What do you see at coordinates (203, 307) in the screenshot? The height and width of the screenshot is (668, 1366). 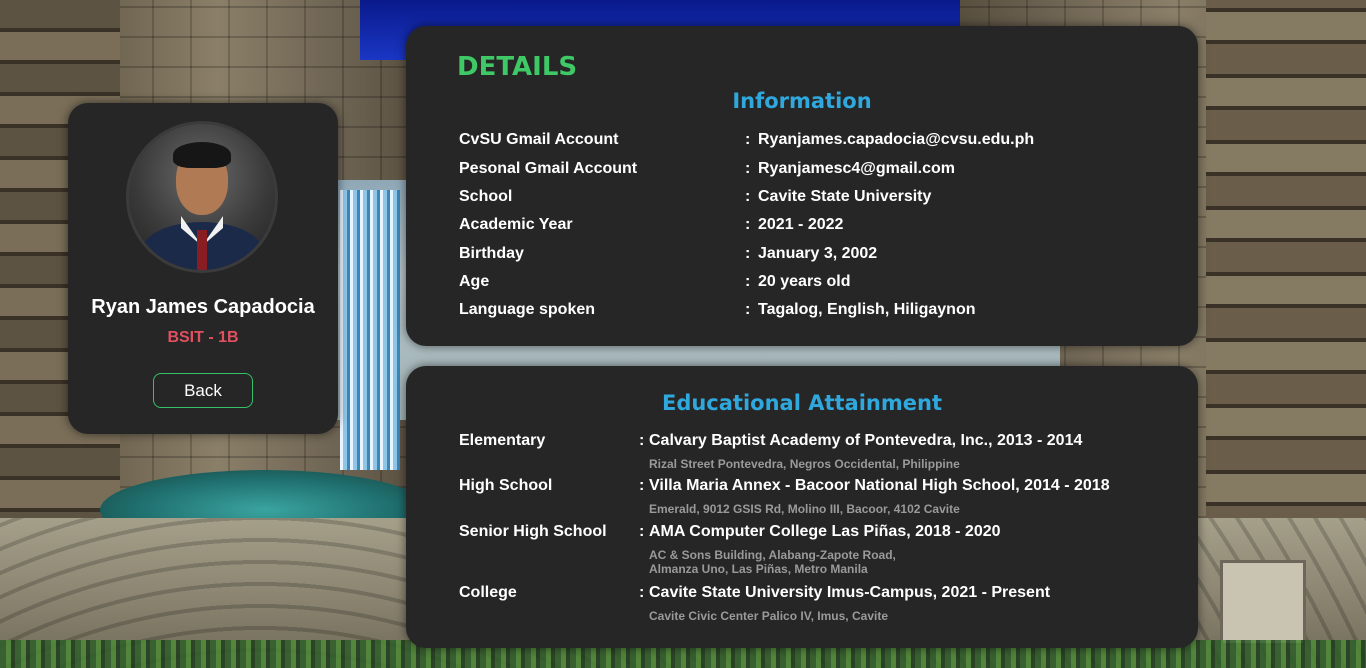 I see `profile-name: Ryan James Capadocia` at bounding box center [203, 307].